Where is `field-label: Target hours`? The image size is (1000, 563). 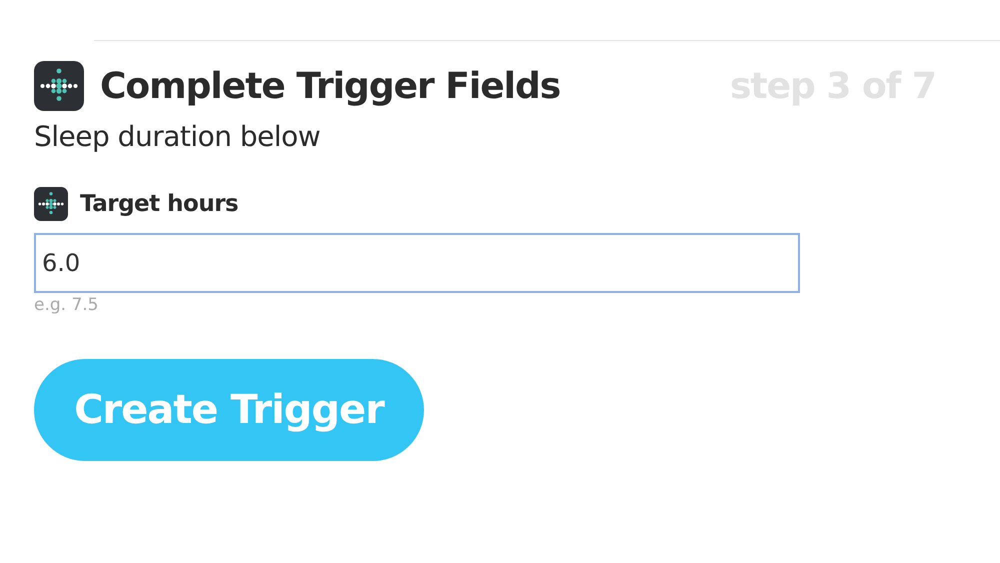 field-label: Target hours is located at coordinates (159, 204).